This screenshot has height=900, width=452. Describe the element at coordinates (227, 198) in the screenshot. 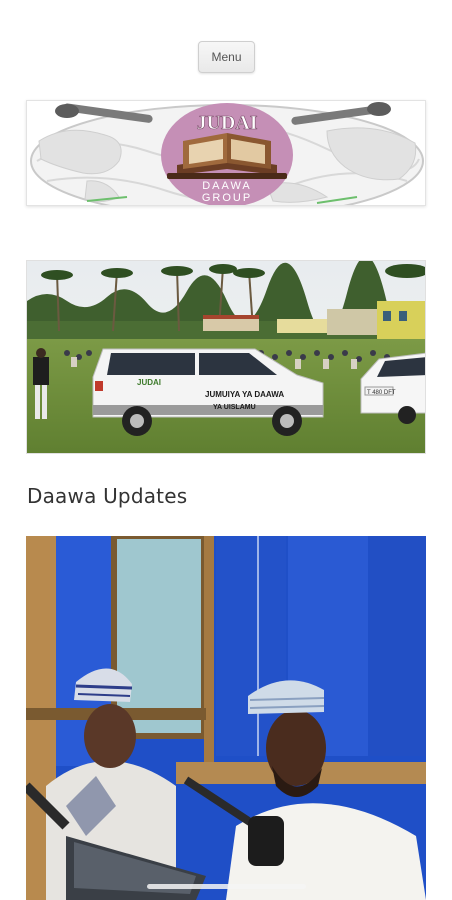

I see `logo-subtitle-2: GROUP` at that location.